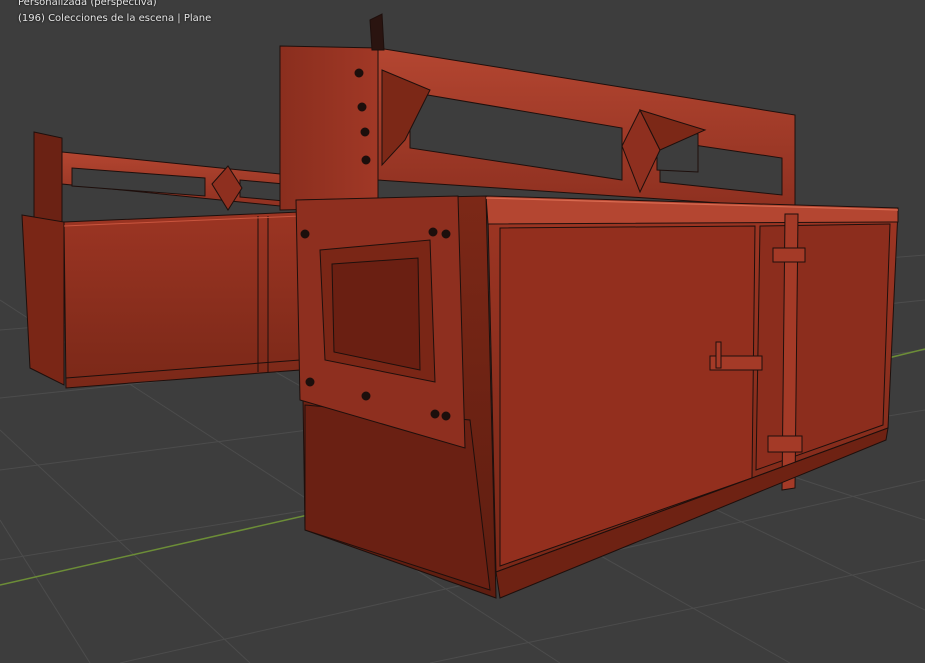 This screenshot has height=663, width=925. What do you see at coordinates (718, 355) in the screenshot?
I see `latch-handle` at bounding box center [718, 355].